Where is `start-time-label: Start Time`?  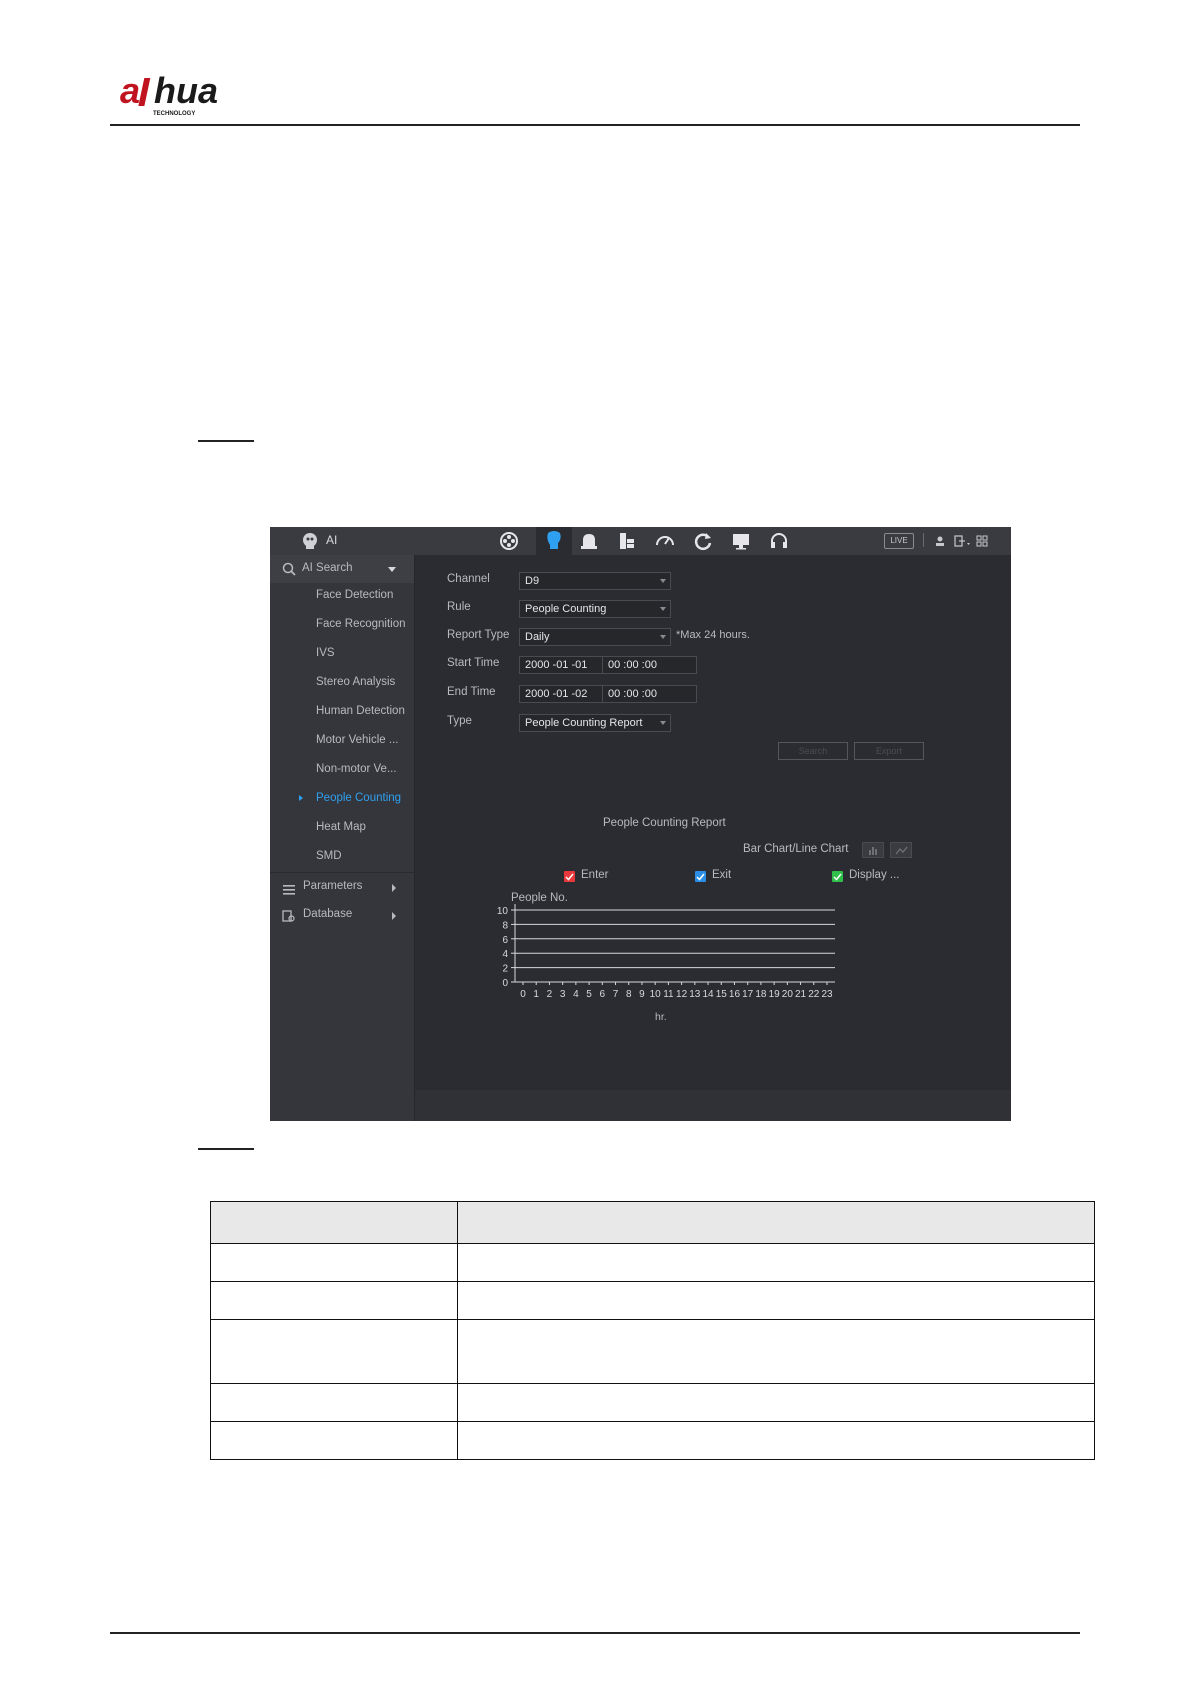
start-time-label: Start Time is located at coordinates (473, 663).